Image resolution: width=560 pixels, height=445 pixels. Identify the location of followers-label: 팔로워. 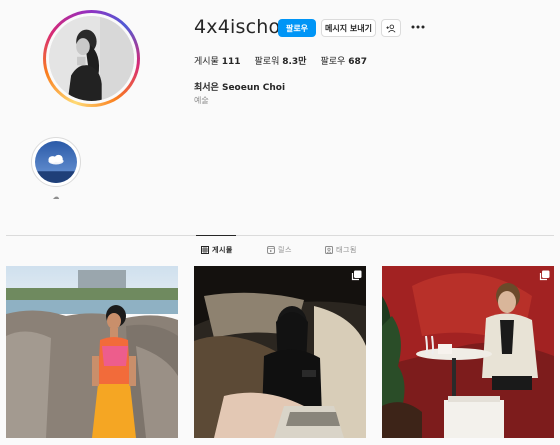
(267, 62).